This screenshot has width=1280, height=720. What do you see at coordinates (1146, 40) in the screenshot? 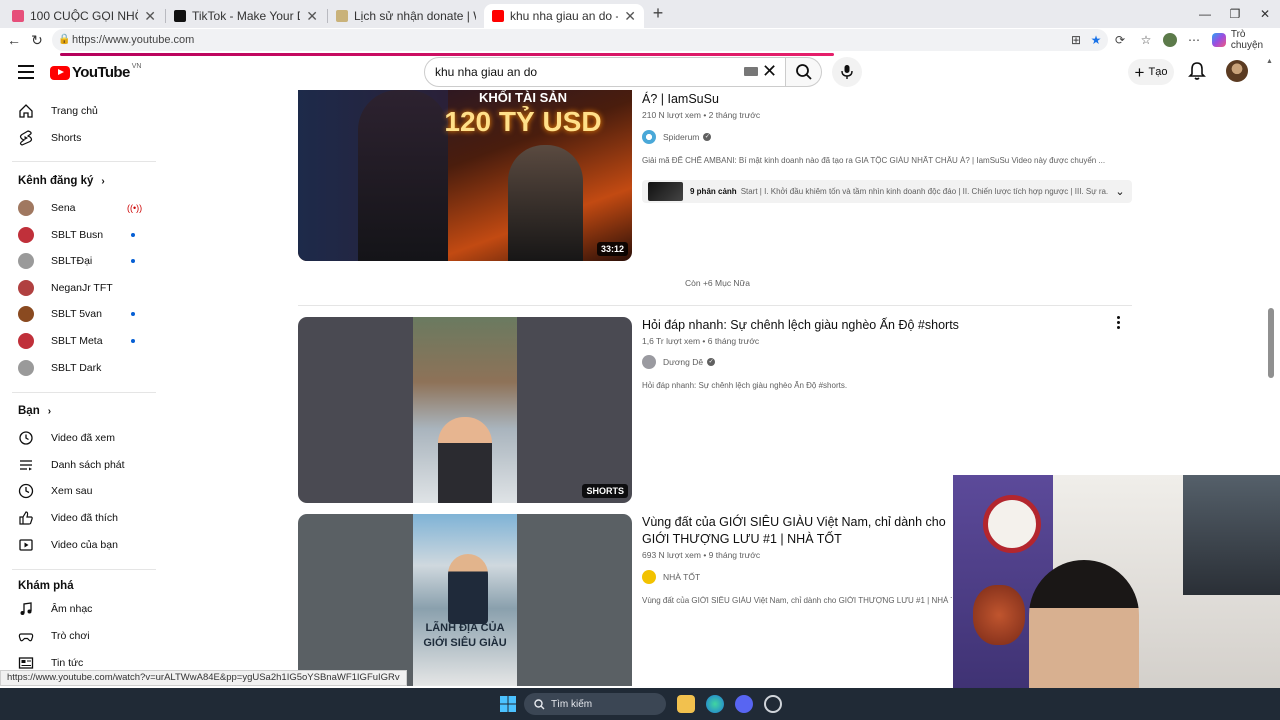
I see `favorites-icon: ☆` at bounding box center [1146, 40].